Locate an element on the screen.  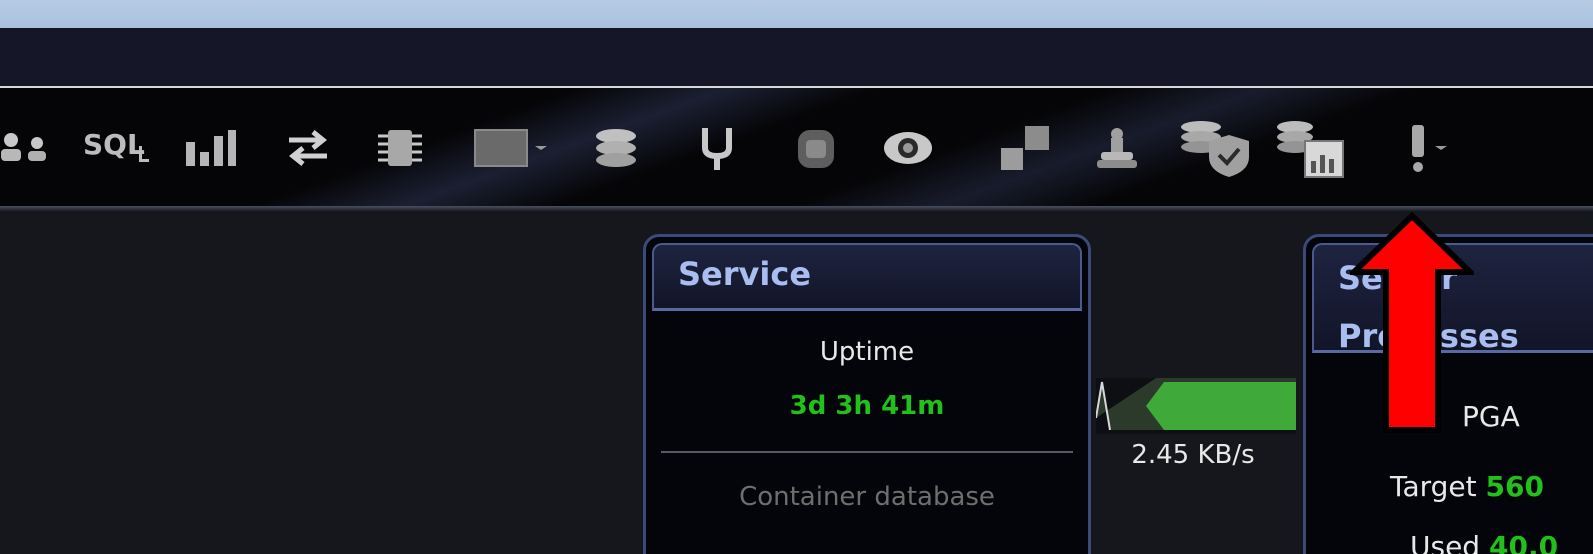
alert-icon is located at coordinates (1418, 148).